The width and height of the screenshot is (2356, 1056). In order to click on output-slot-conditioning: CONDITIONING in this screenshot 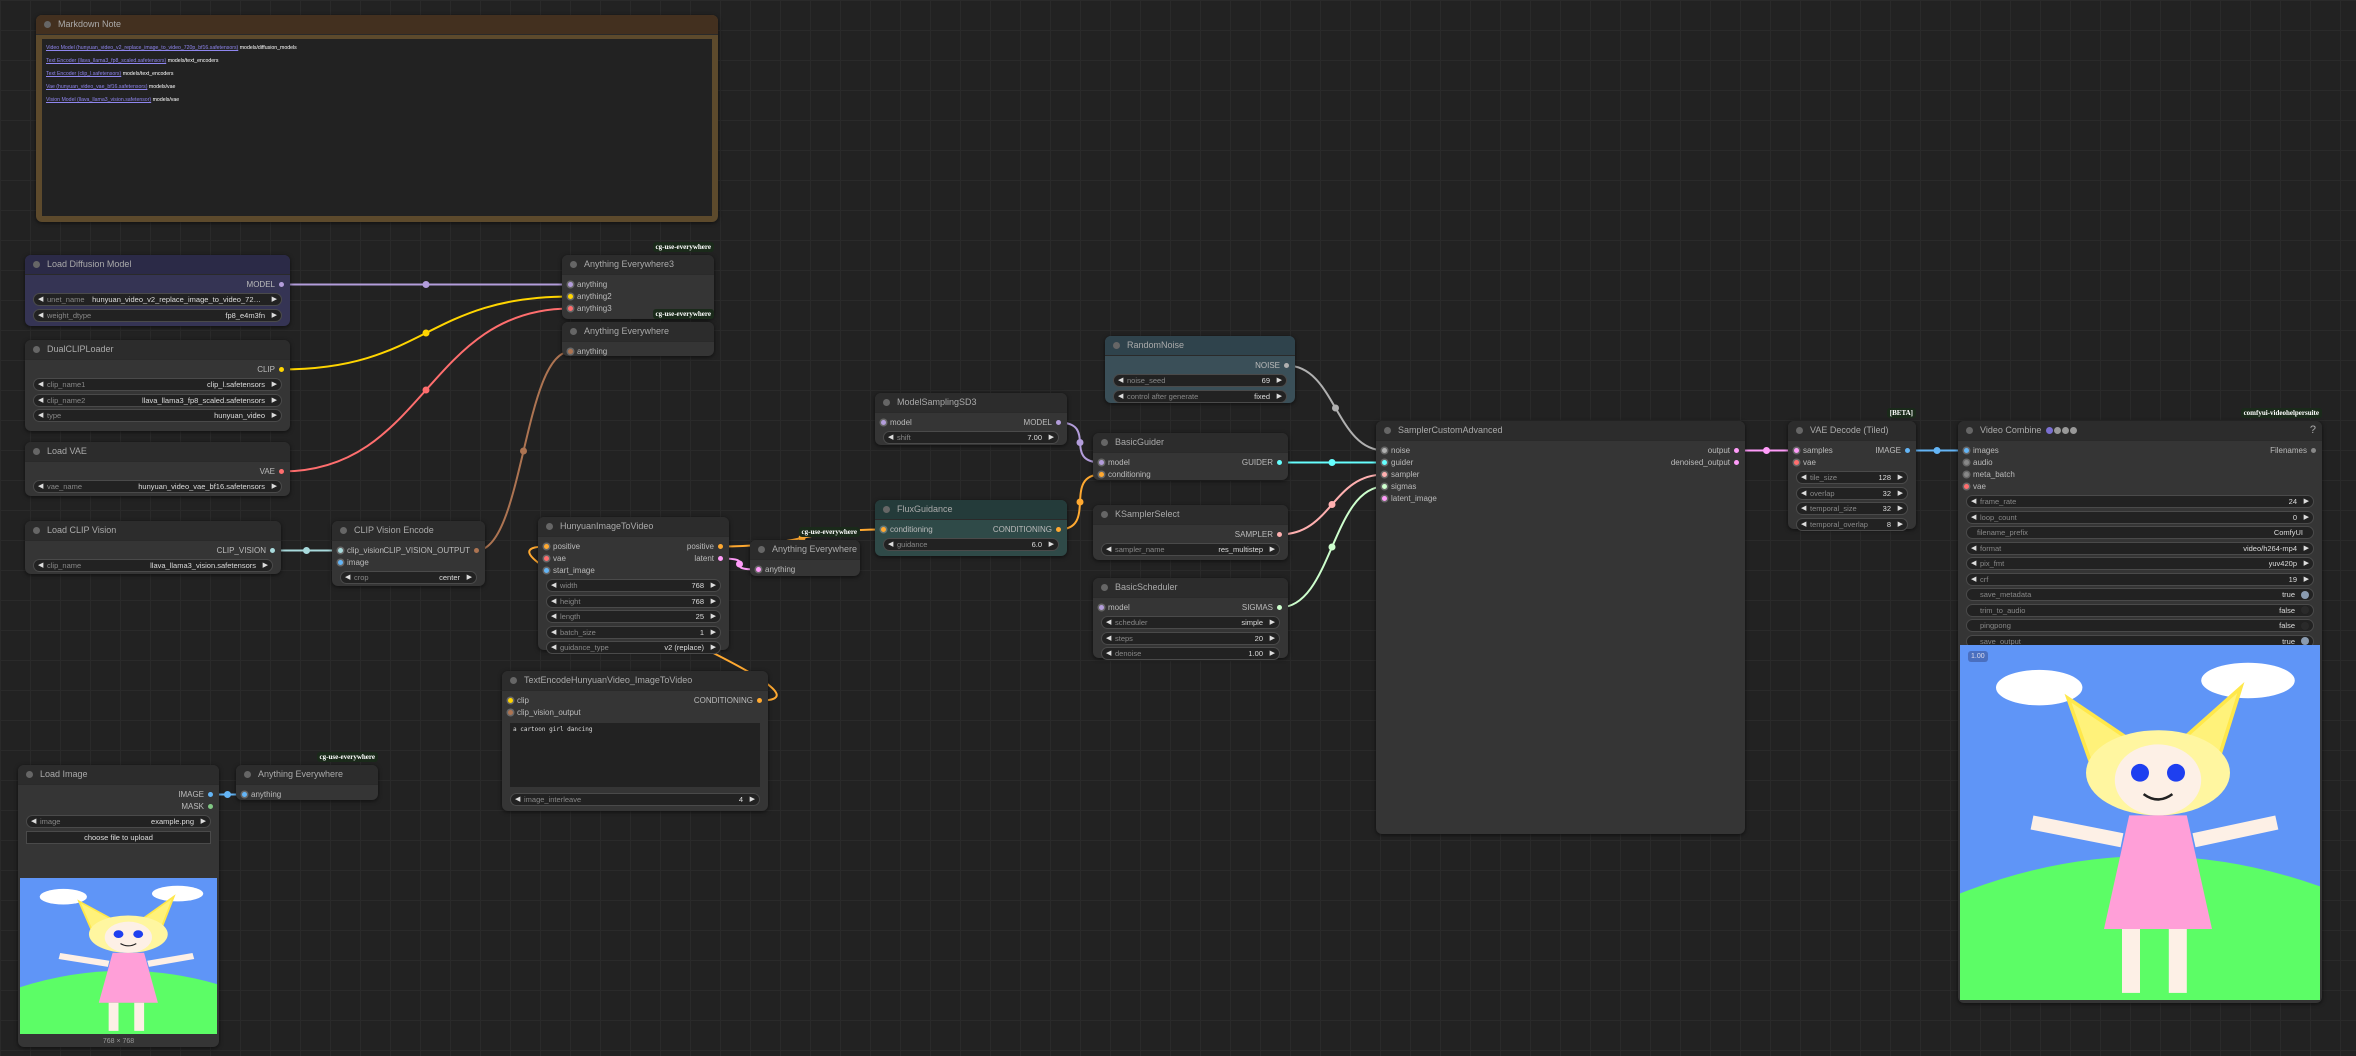, I will do `click(1027, 530)`.